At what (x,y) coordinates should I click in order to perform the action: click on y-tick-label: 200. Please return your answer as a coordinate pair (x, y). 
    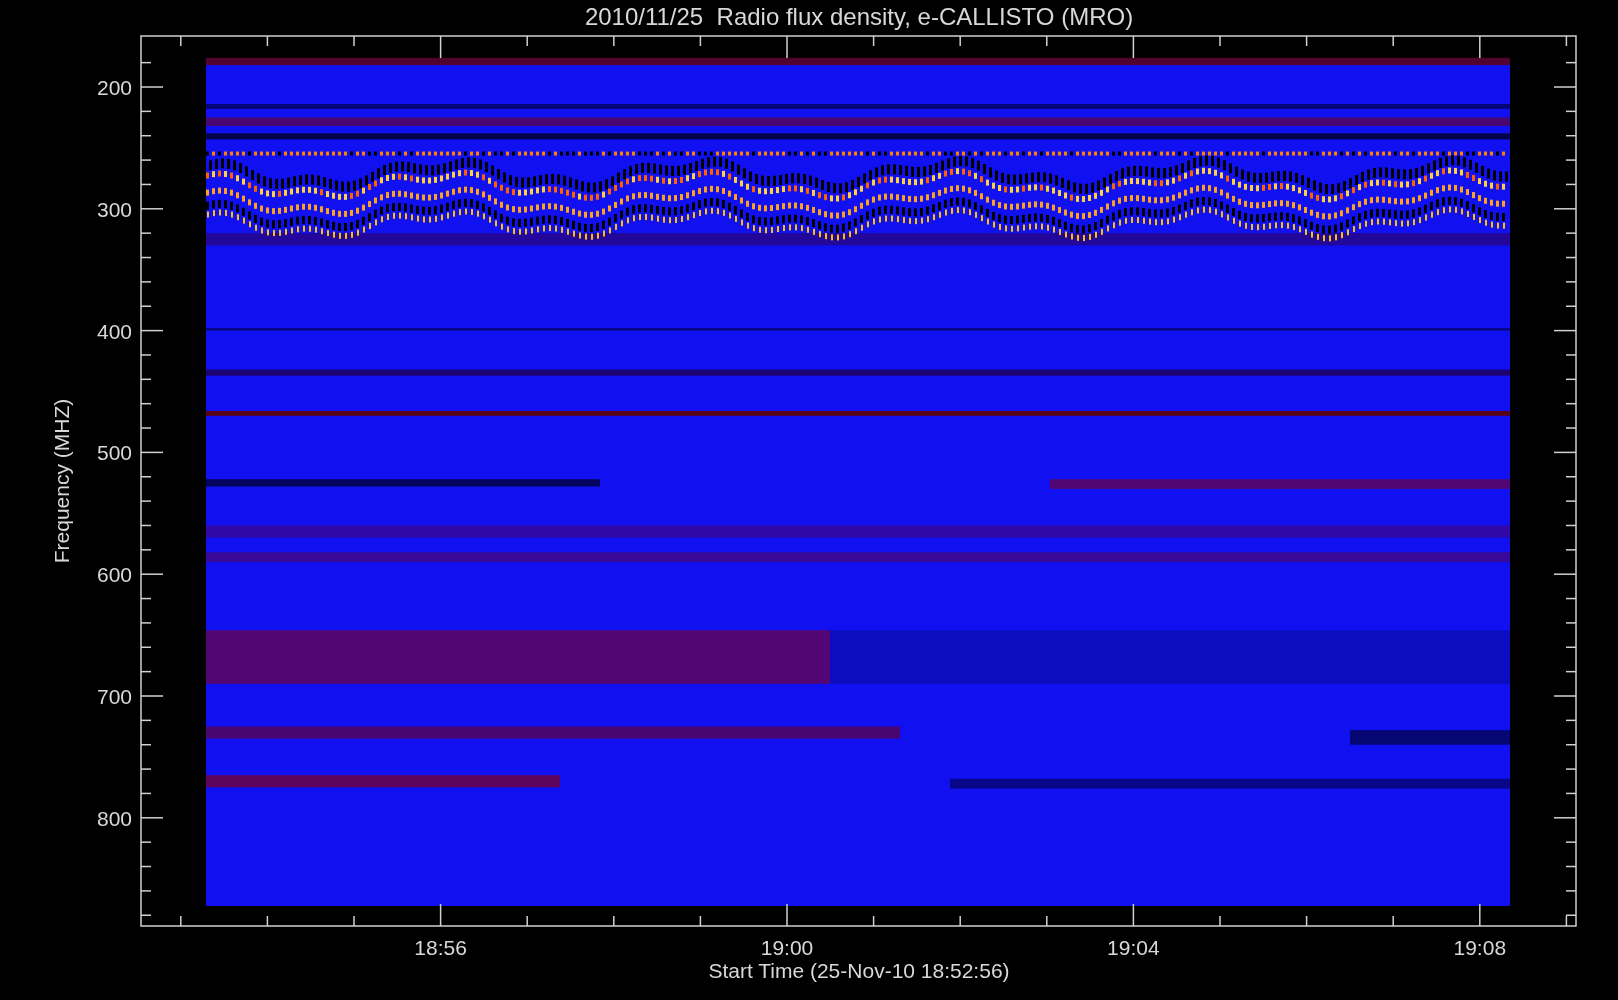
    Looking at the image, I should click on (114, 87).